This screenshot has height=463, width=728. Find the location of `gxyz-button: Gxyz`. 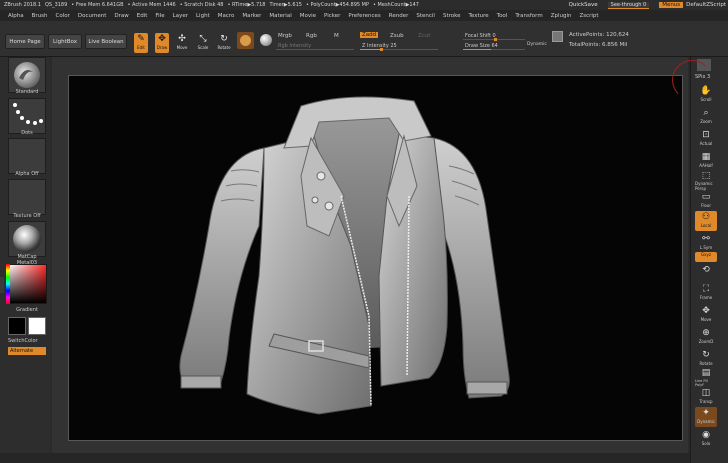

gxyz-button: Gxyz is located at coordinates (706, 257).